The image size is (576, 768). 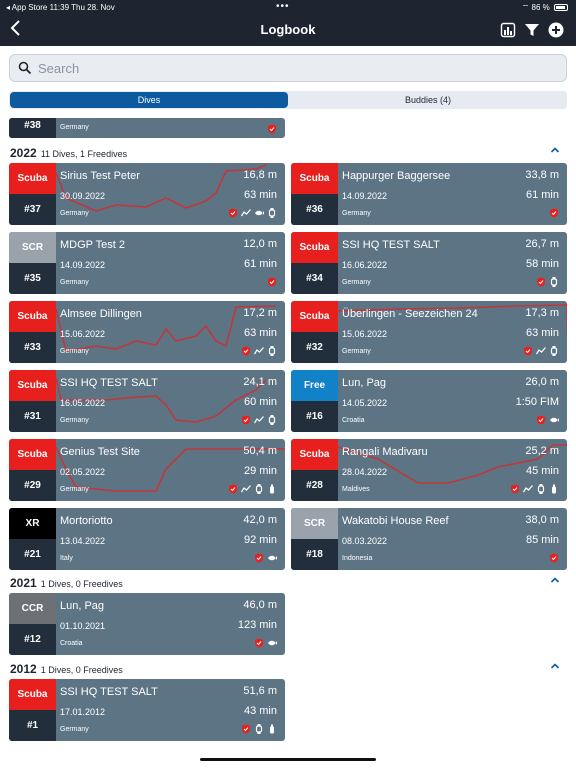 What do you see at coordinates (365, 403) in the screenshot?
I see `dive-date: 14.05.2022` at bounding box center [365, 403].